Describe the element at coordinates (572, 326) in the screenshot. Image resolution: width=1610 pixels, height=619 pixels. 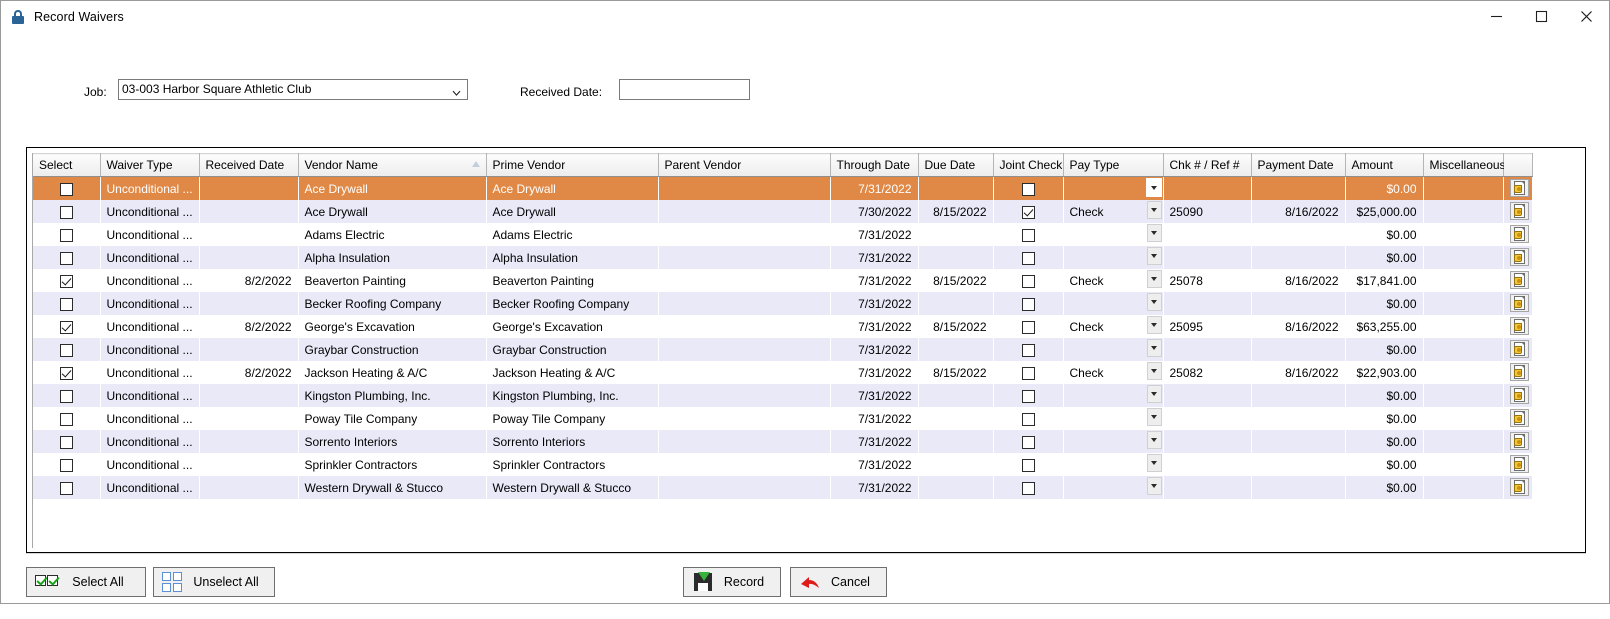
I see `cell-prime_vendor: George's Excavation` at that location.